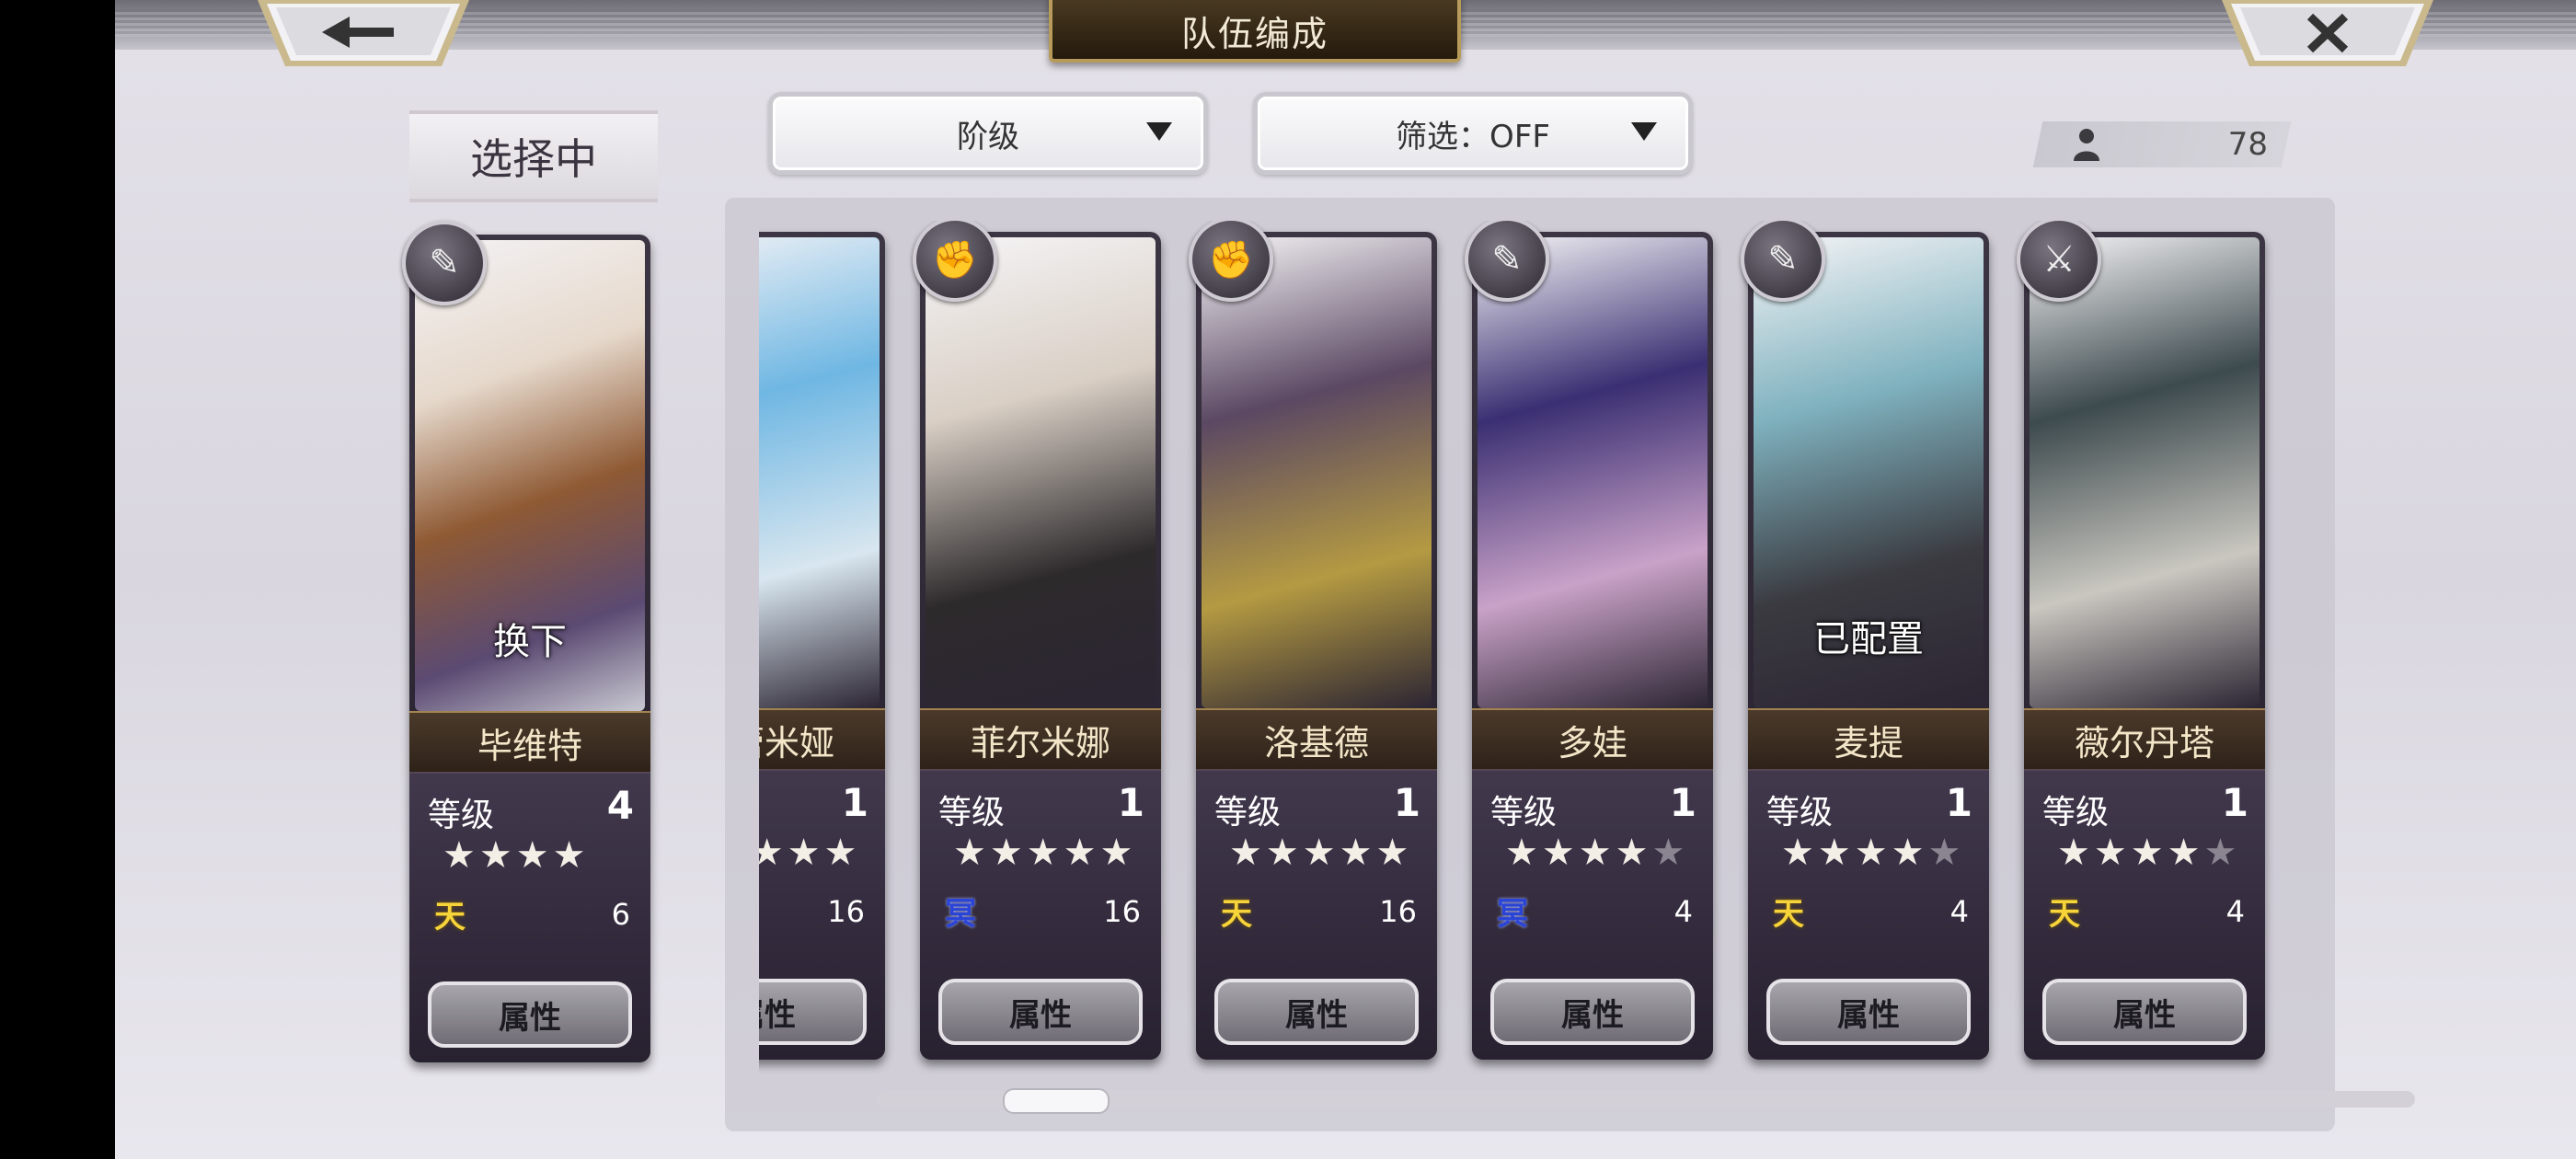 This screenshot has height=1159, width=2576. I want to click on character-card: 普蕾米娅等级1★★★★★天16属性, so click(822, 646).